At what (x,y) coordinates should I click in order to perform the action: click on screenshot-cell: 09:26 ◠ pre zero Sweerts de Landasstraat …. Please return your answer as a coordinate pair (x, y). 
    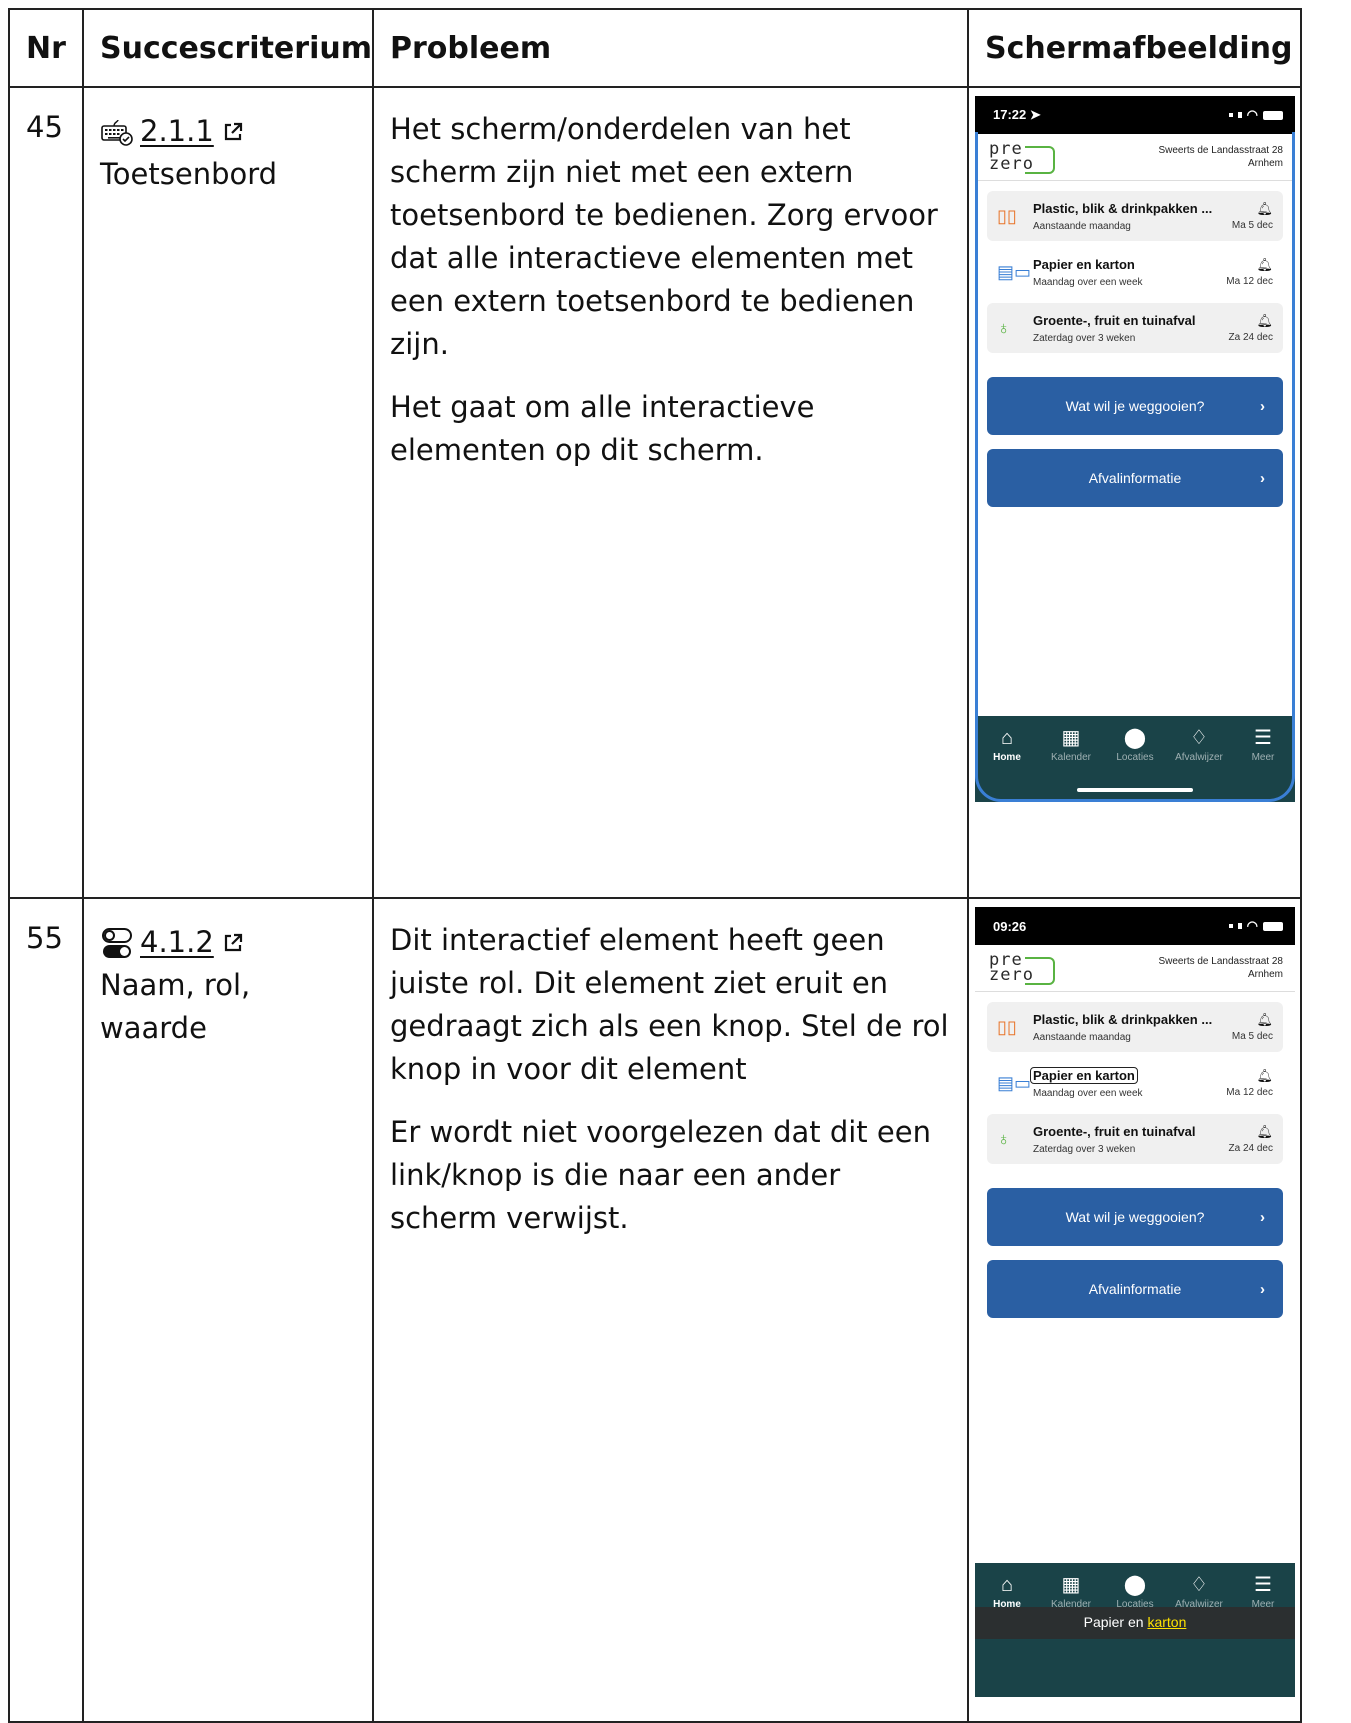
    Looking at the image, I should click on (1134, 1310).